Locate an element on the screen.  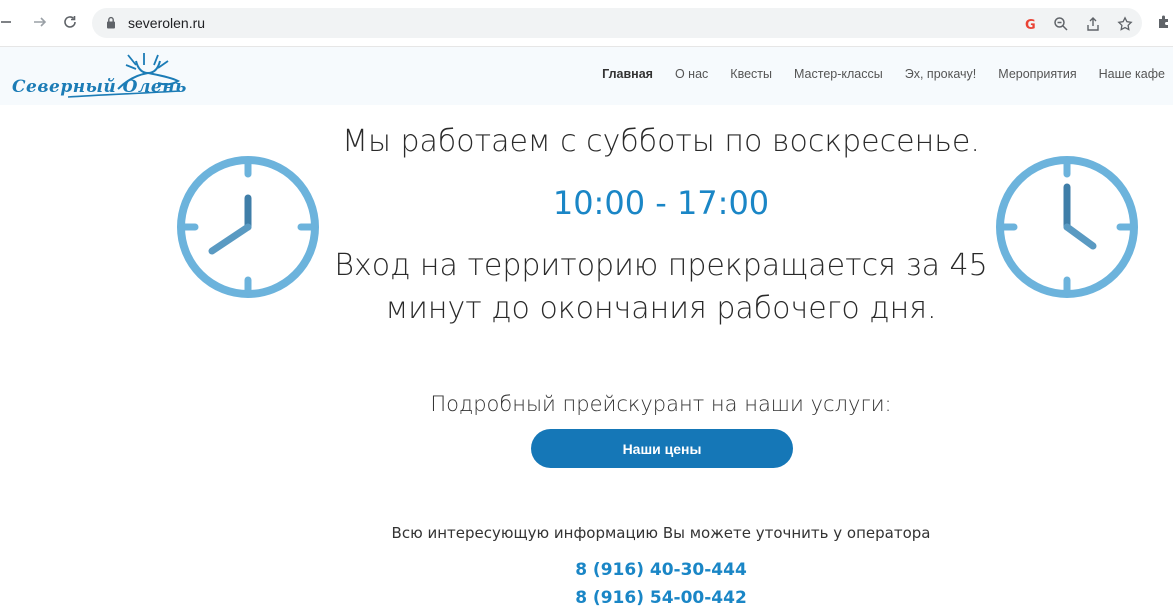
browser-toolbar: severolen.ru G is located at coordinates (586, 23).